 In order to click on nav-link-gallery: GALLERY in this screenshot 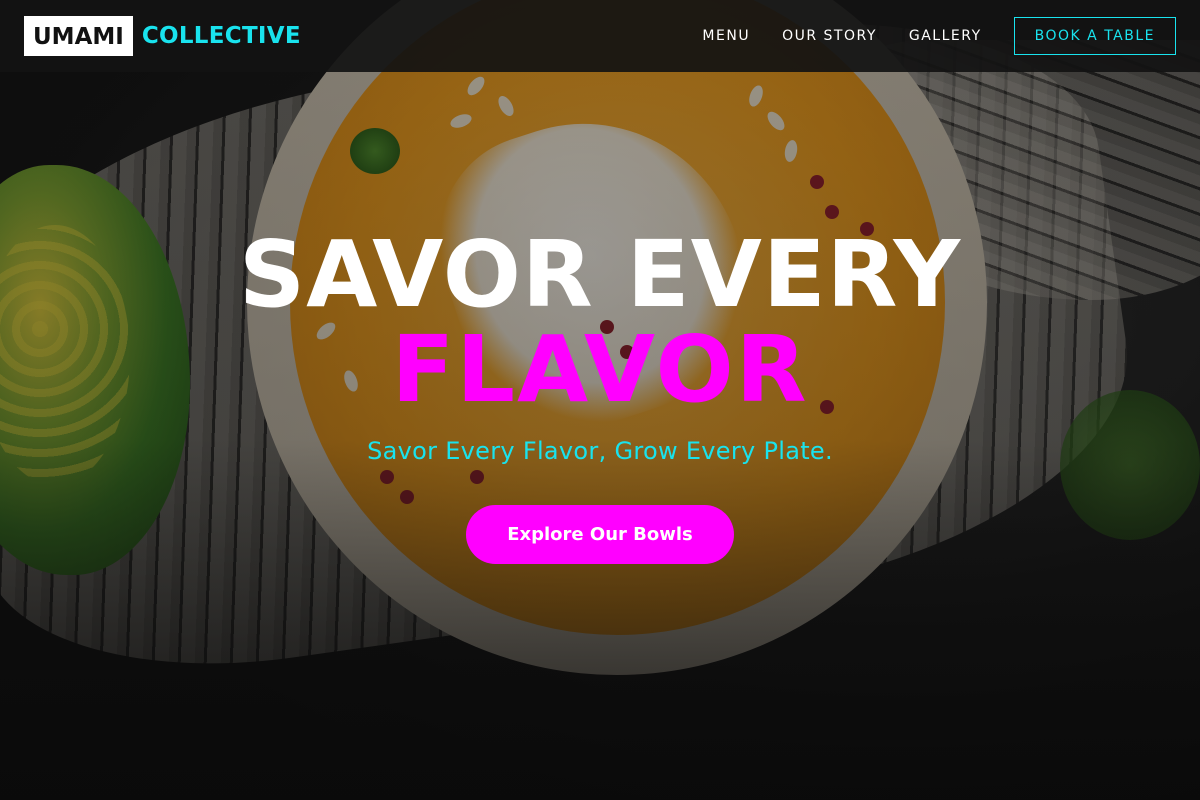, I will do `click(945, 36)`.